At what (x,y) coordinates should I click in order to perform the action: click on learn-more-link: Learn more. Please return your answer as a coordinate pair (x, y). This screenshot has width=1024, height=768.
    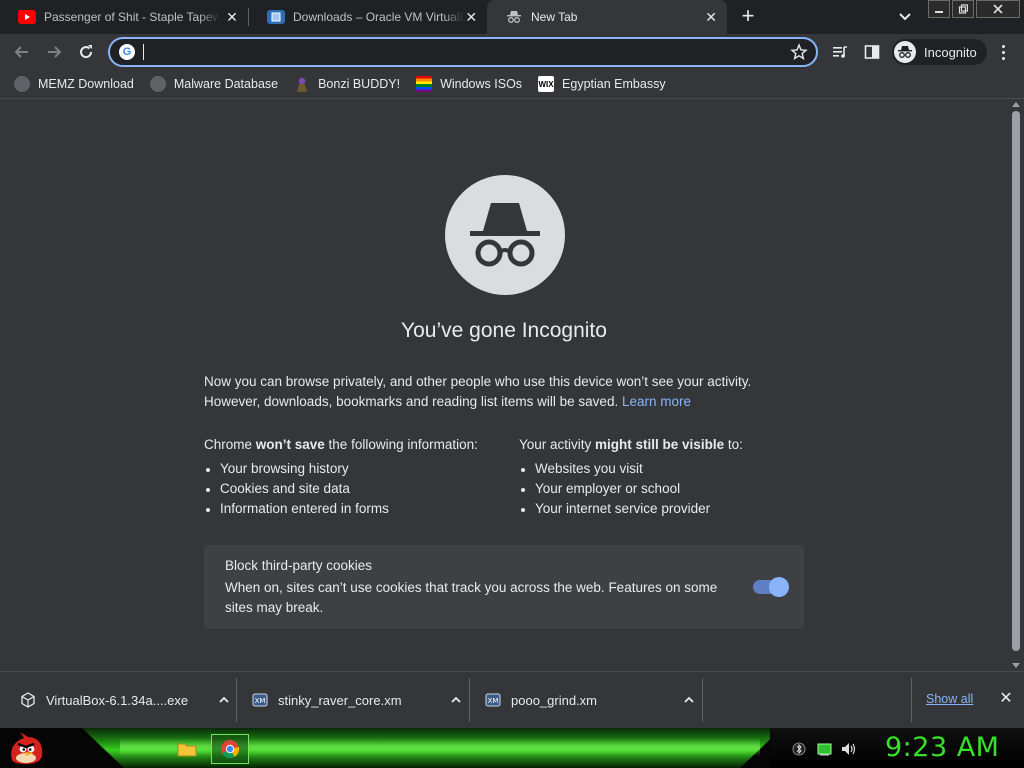
    Looking at the image, I should click on (656, 401).